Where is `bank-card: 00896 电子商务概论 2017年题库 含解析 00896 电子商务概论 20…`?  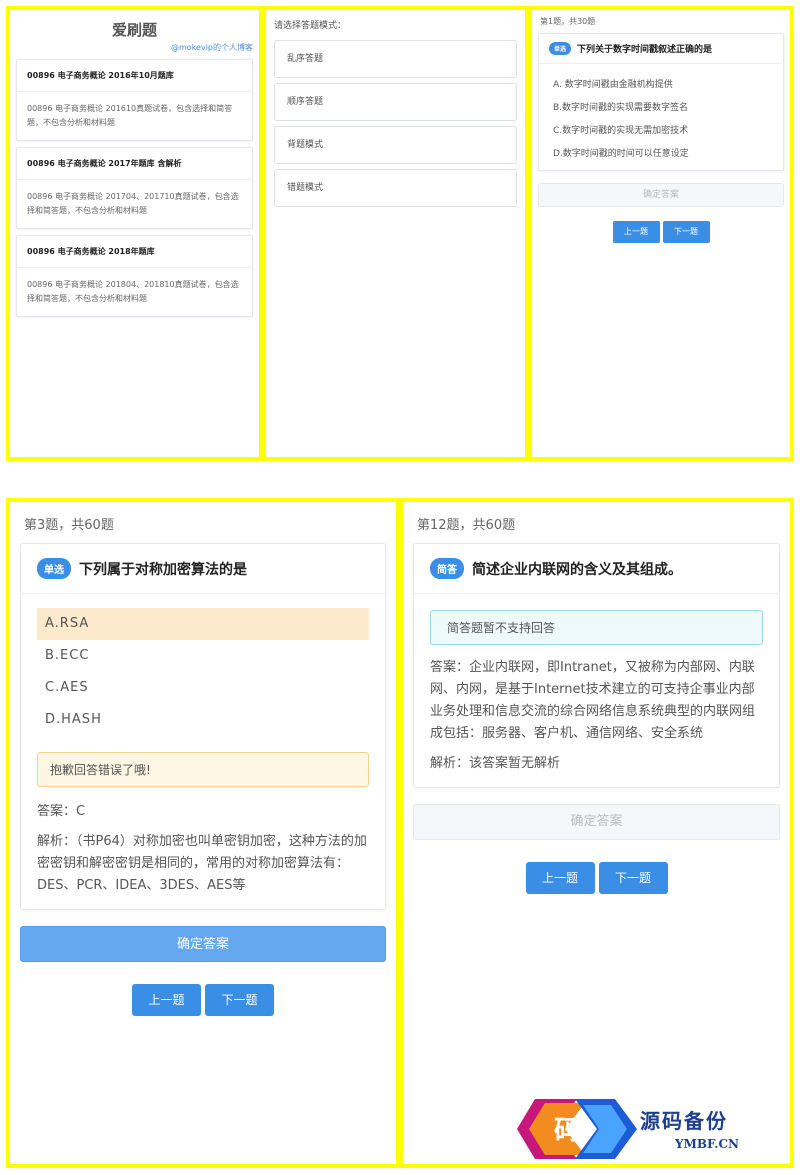 bank-card: 00896 电子商务概论 2017年题库 含解析 00896 电子商务概论 20… is located at coordinates (134, 188).